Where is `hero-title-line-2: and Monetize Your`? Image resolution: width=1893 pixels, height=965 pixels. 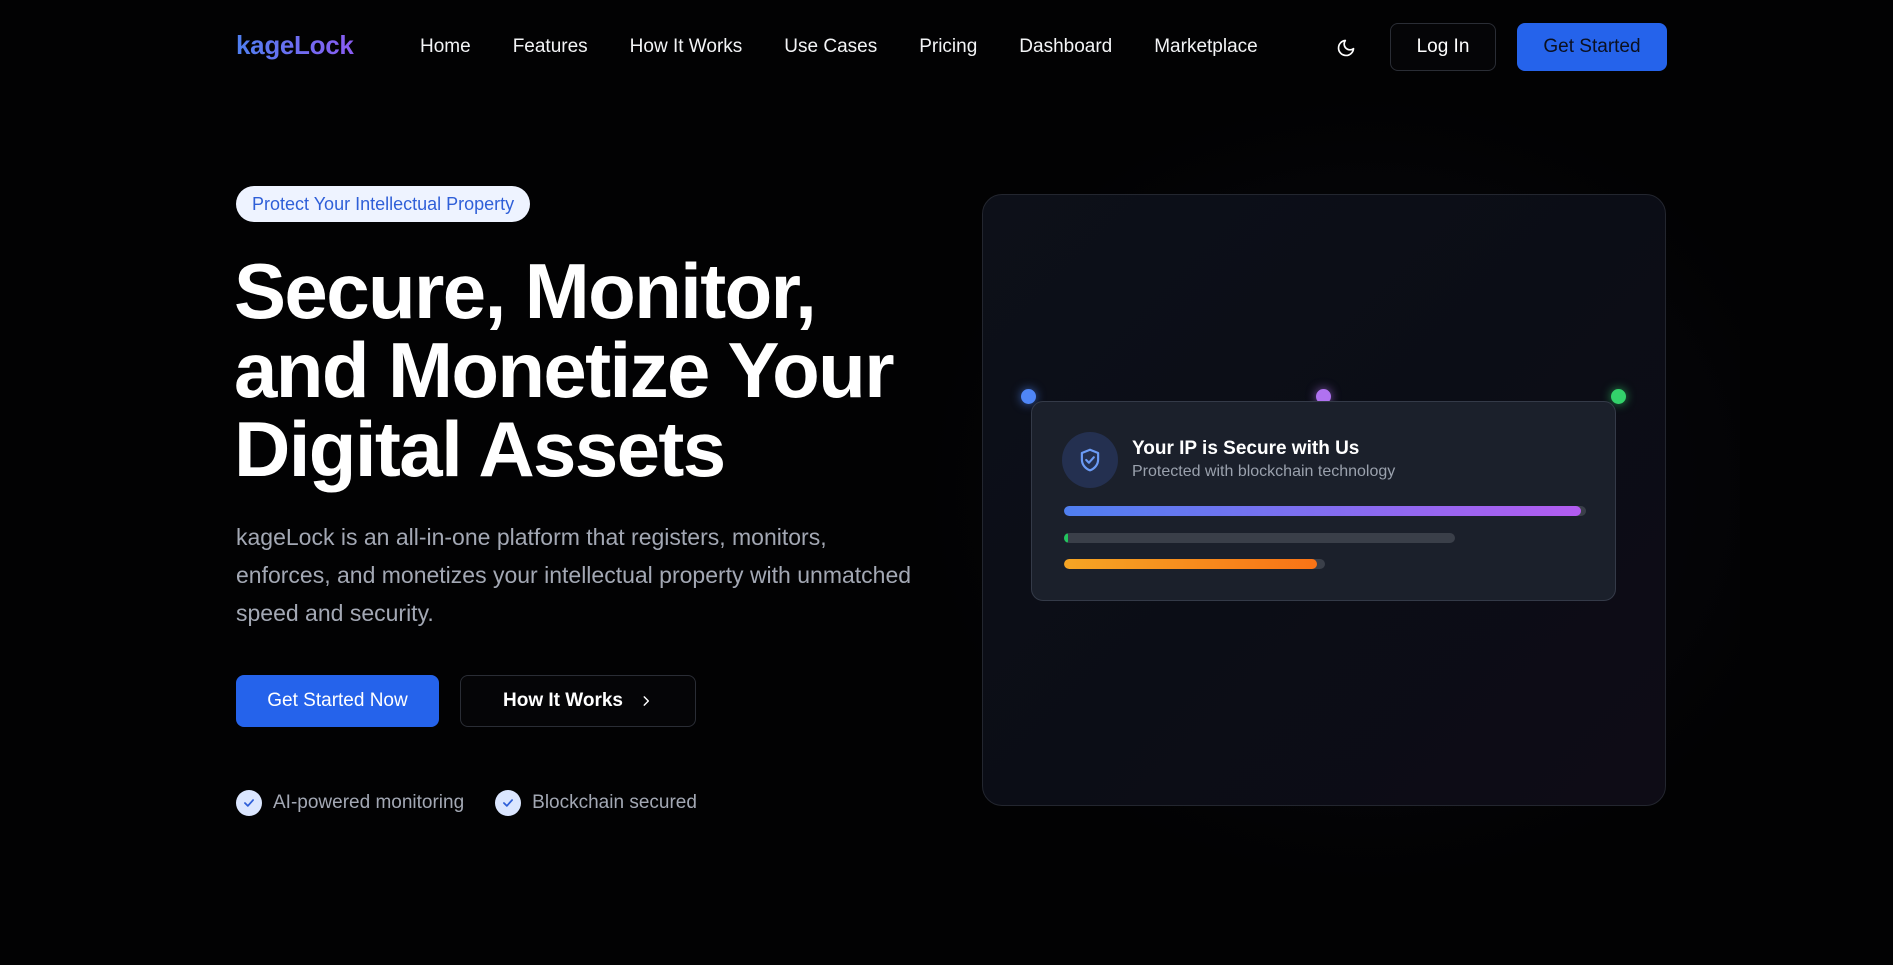
hero-title-line-2: and Monetize Your is located at coordinates (564, 370).